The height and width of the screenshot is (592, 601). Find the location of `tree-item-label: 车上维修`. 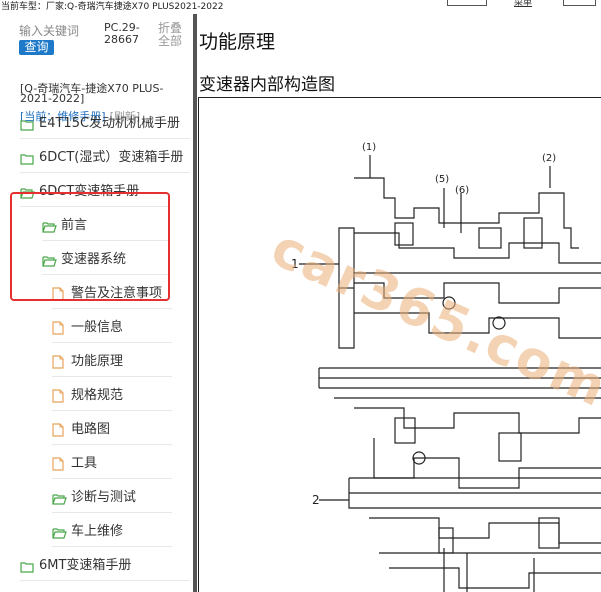

tree-item-label: 车上维修 is located at coordinates (97, 531).